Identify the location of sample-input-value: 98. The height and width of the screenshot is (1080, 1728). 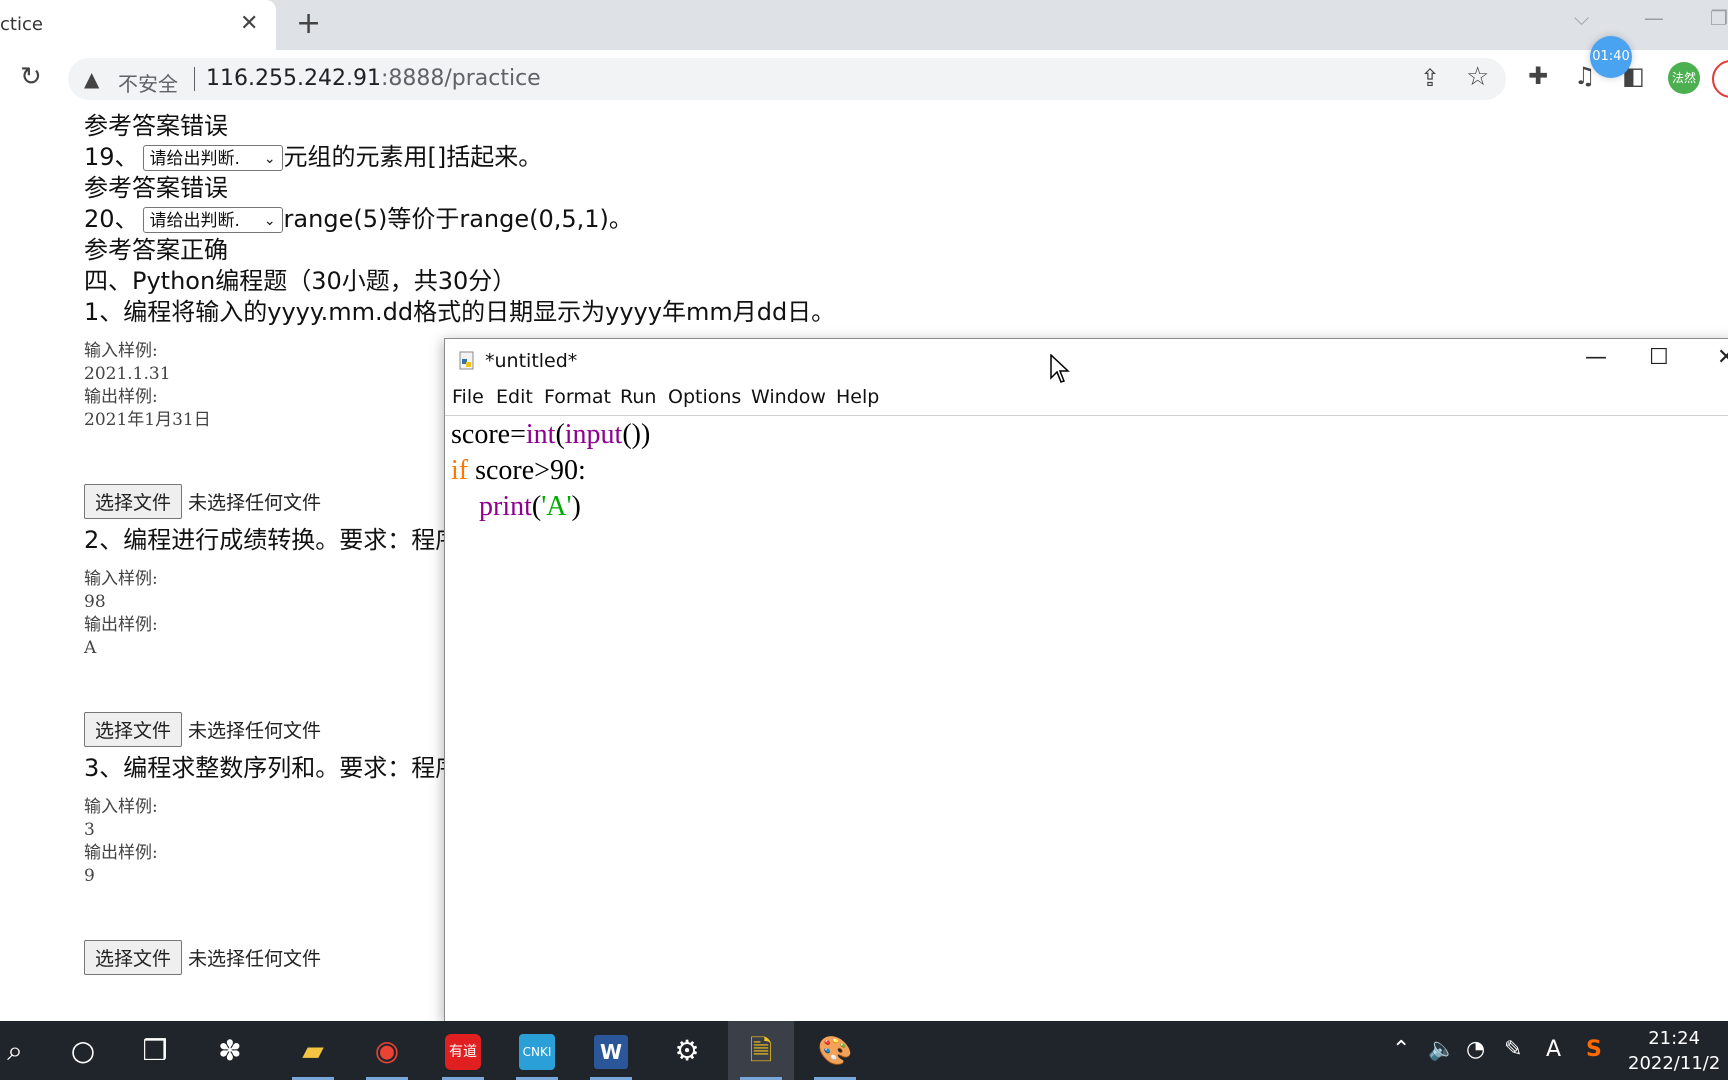
(95, 602).